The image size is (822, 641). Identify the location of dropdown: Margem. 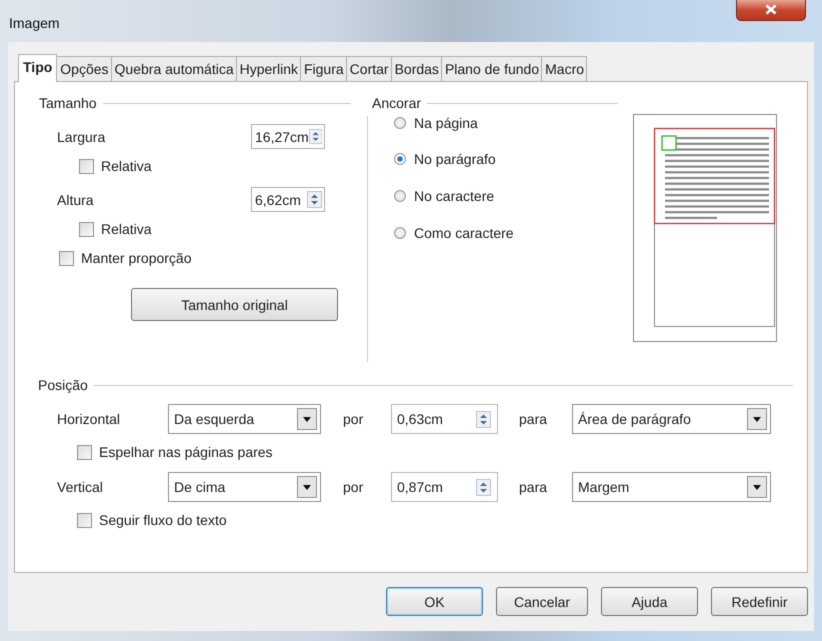
(671, 487).